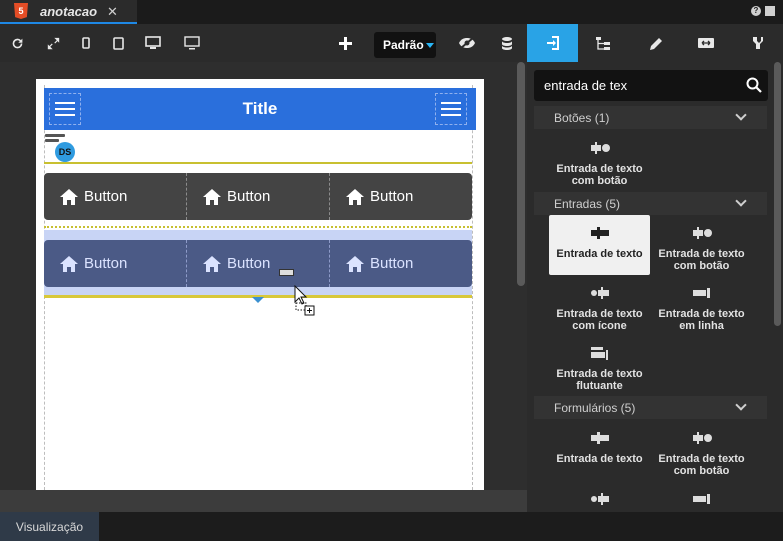 The width and height of the screenshot is (783, 541). I want to click on insert-icon, so click(552, 43).